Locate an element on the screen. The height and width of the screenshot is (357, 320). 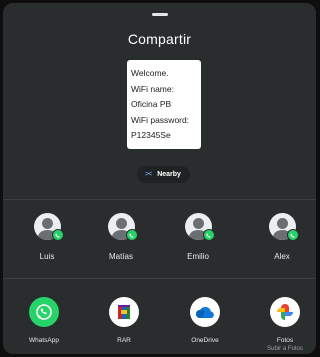
nearby-share-icon: >< is located at coordinates (148, 174).